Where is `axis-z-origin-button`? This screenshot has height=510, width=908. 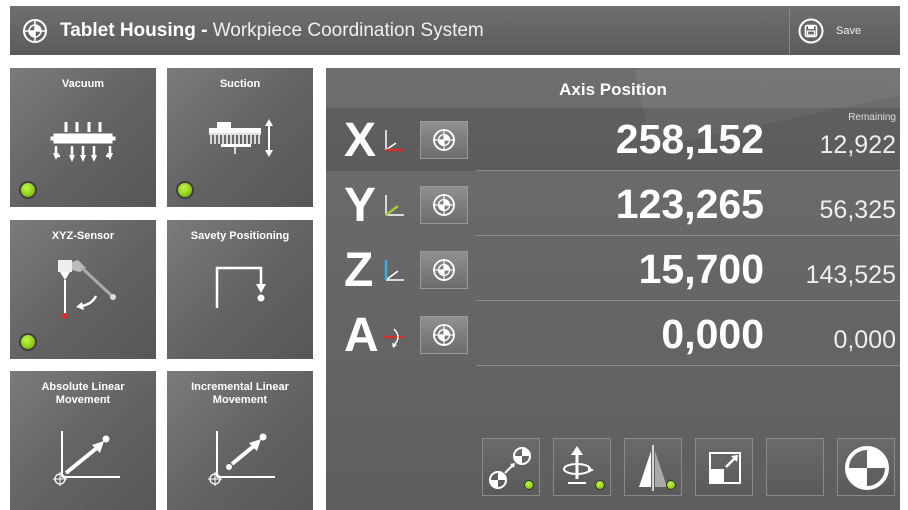 axis-z-origin-button is located at coordinates (444, 270).